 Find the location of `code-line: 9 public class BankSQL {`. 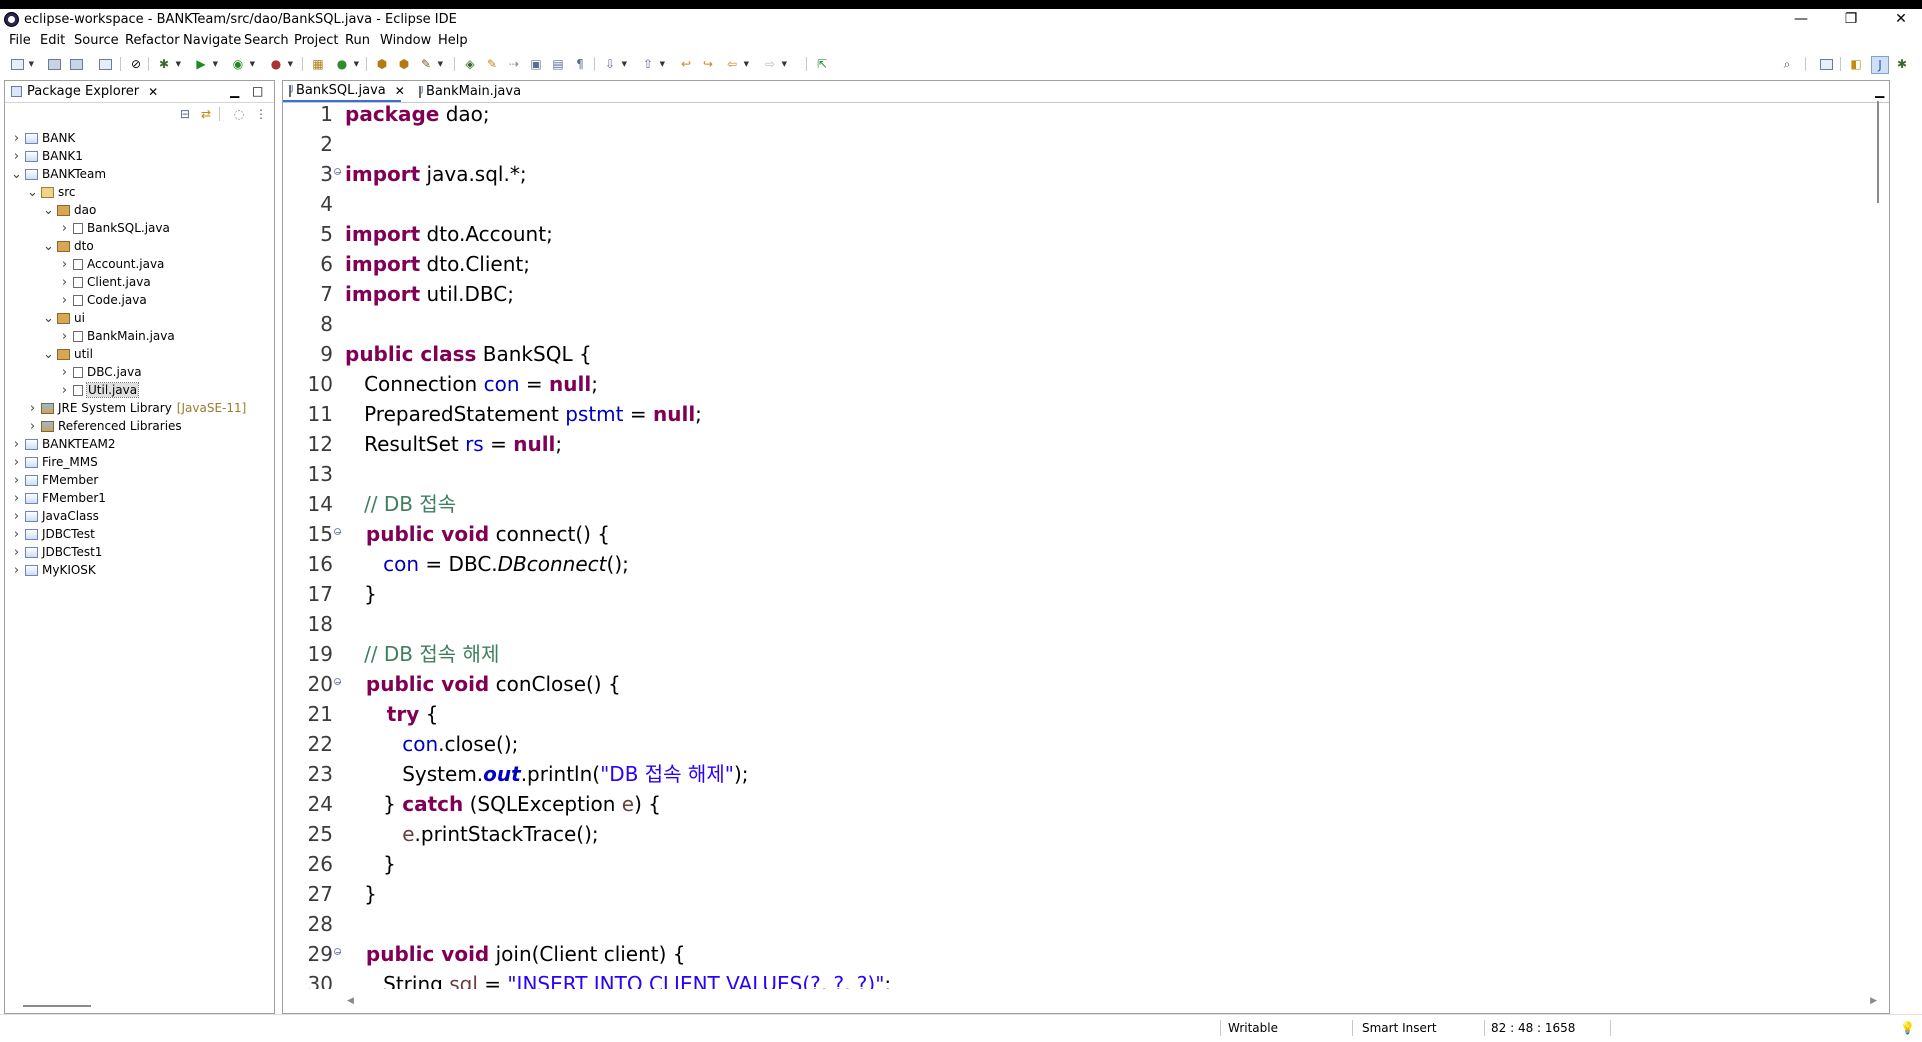

code-line: 9 public class BankSQL { is located at coordinates (1083, 354).